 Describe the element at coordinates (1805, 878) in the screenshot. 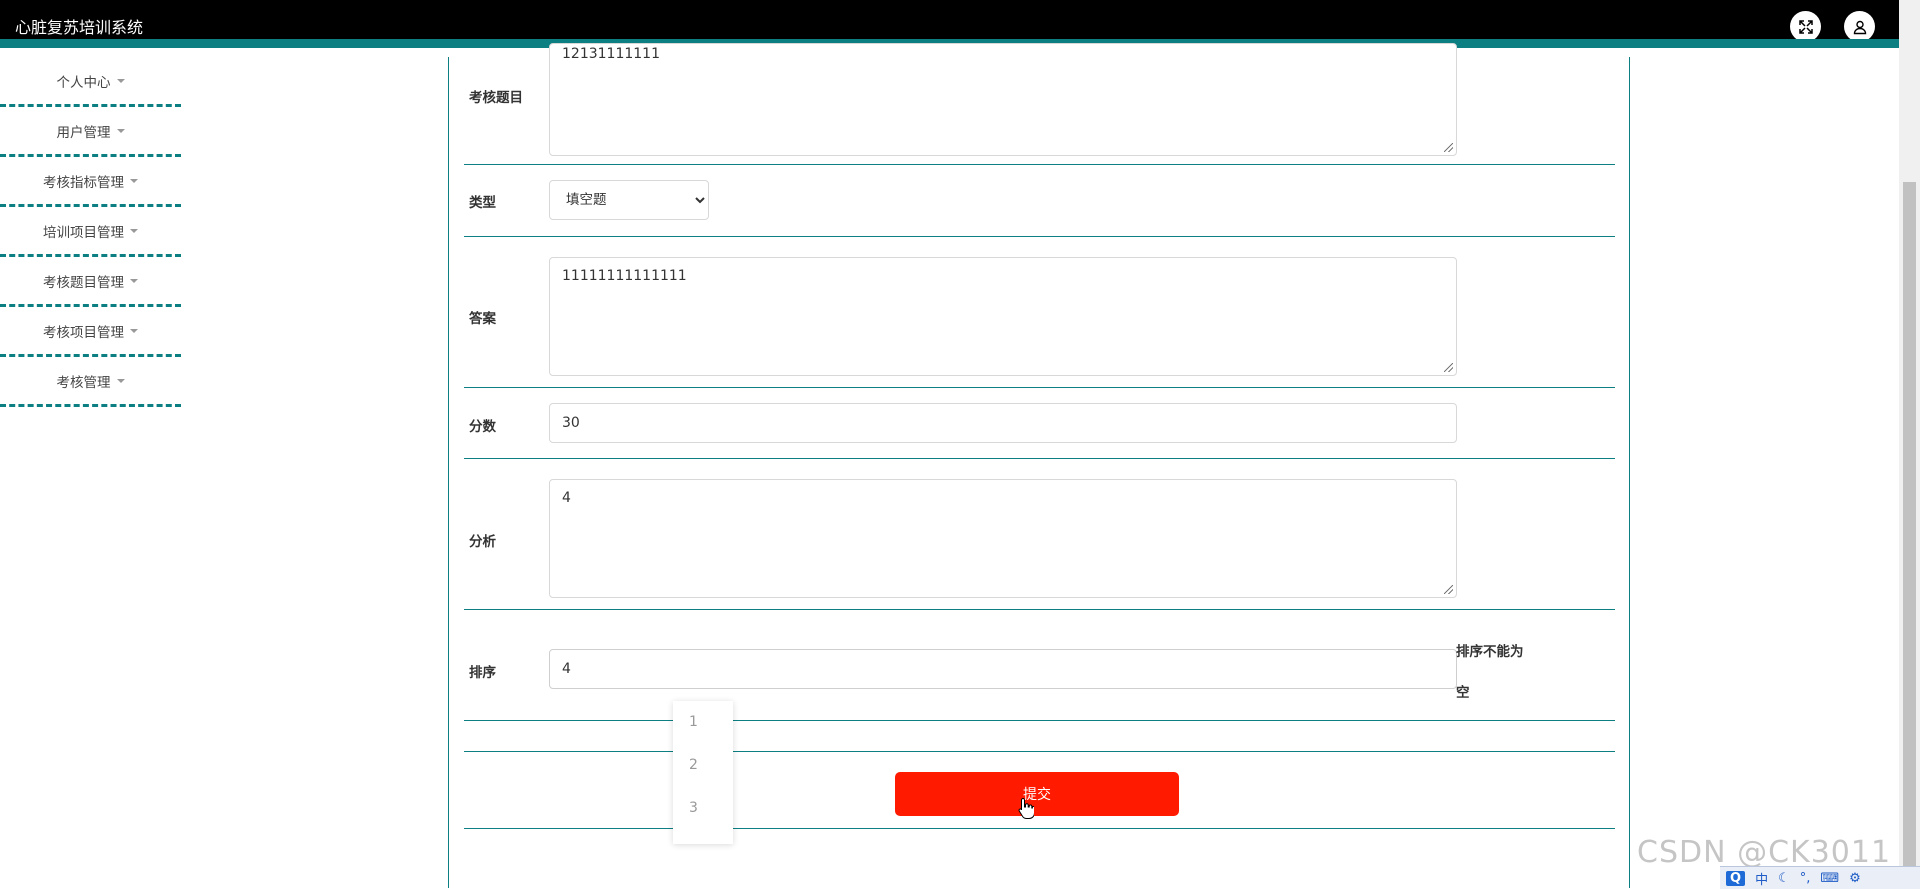

I see `ime-punctuation-icon: °,` at that location.